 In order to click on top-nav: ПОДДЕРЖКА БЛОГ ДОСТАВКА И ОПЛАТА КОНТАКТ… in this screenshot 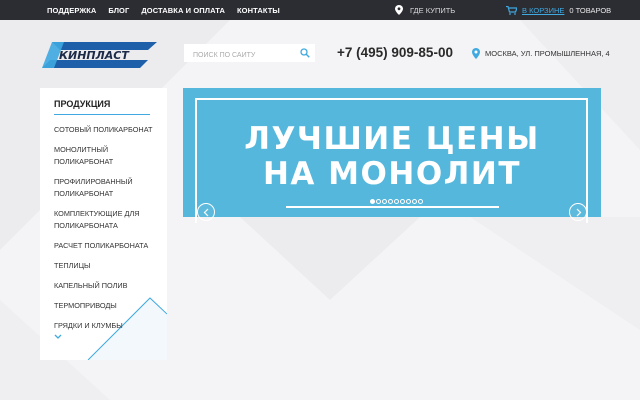, I will do `click(163, 10)`.